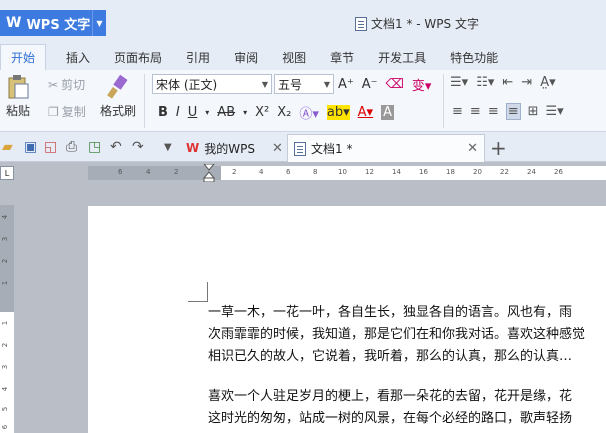  What do you see at coordinates (402, 57) in the screenshot?
I see `tab-developer: 开发工具` at bounding box center [402, 57].